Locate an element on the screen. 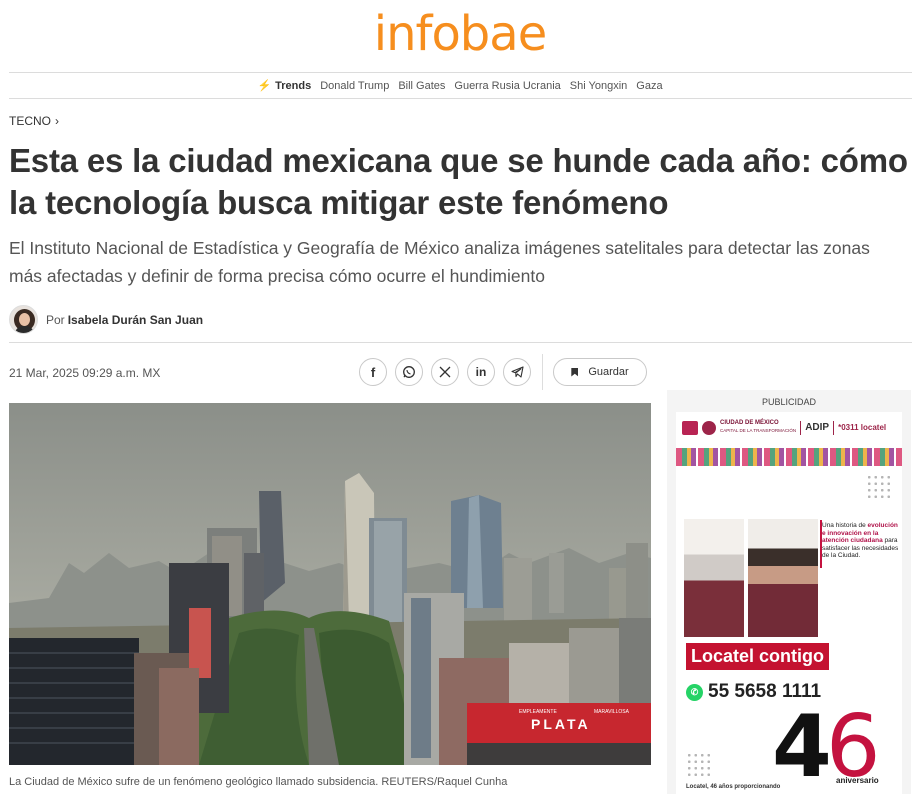 The height and width of the screenshot is (794, 920). cdmx-seal-icon is located at coordinates (690, 427).